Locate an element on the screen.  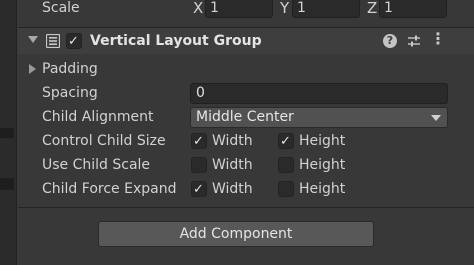
padding-label: Padding is located at coordinates (70, 69).